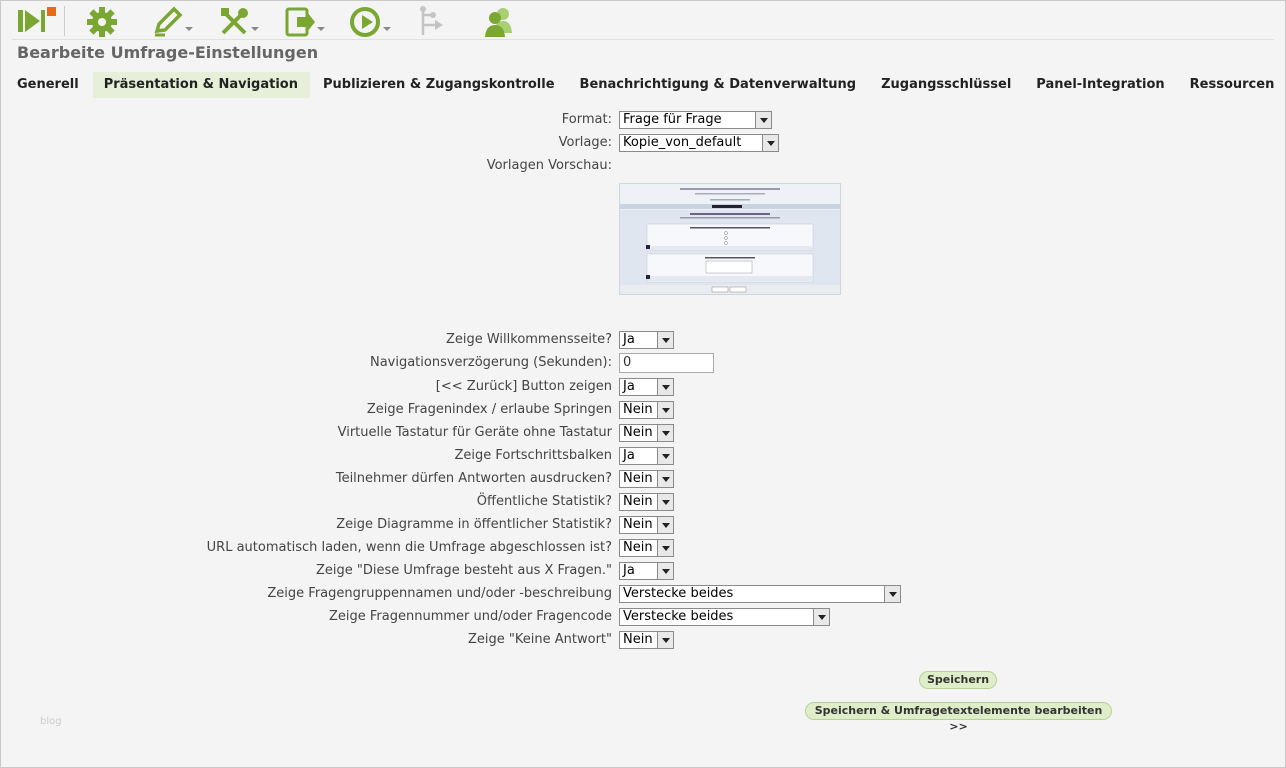 The width and height of the screenshot is (1286, 768). What do you see at coordinates (760, 594) in the screenshot?
I see `groupinfo-select: Verstecke beides` at bounding box center [760, 594].